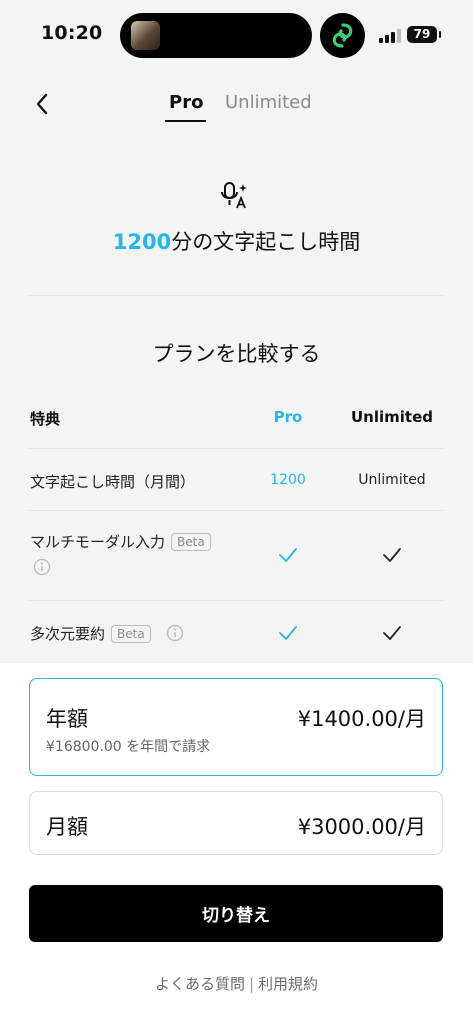  I want to click on plan-price: ¥3000.00/月, so click(361, 827).